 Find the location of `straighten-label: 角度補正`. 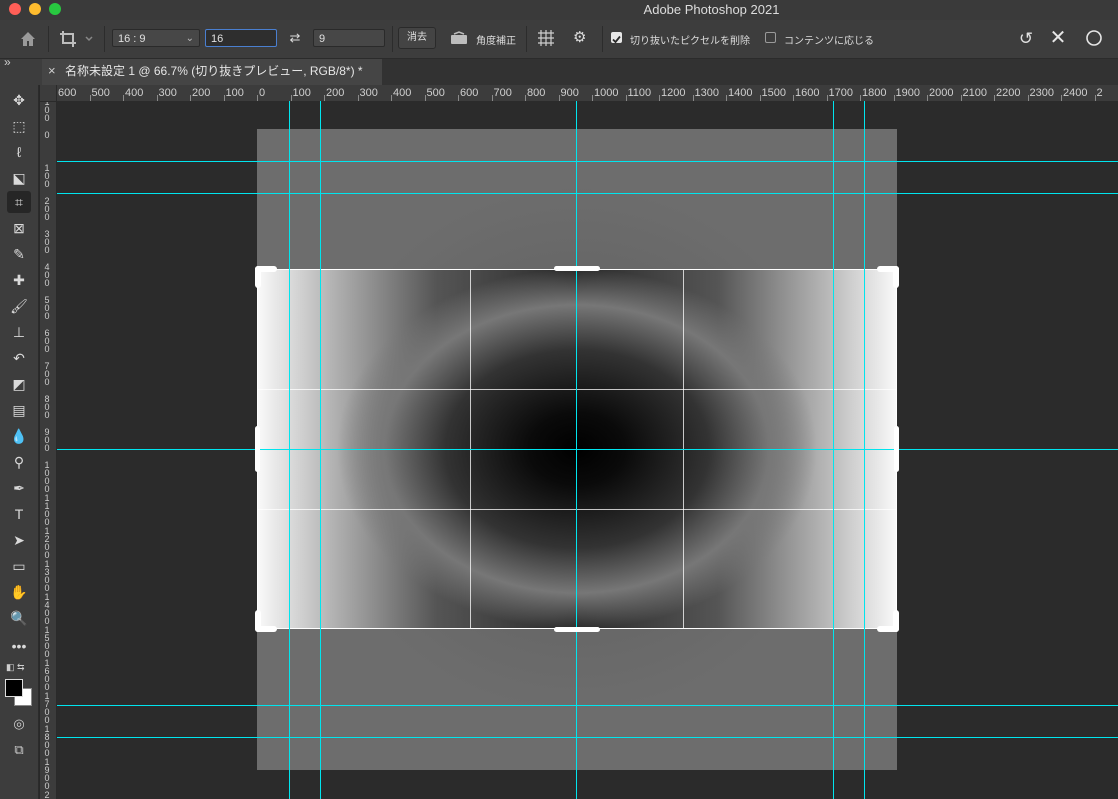

straighten-label: 角度補正 is located at coordinates (496, 39).